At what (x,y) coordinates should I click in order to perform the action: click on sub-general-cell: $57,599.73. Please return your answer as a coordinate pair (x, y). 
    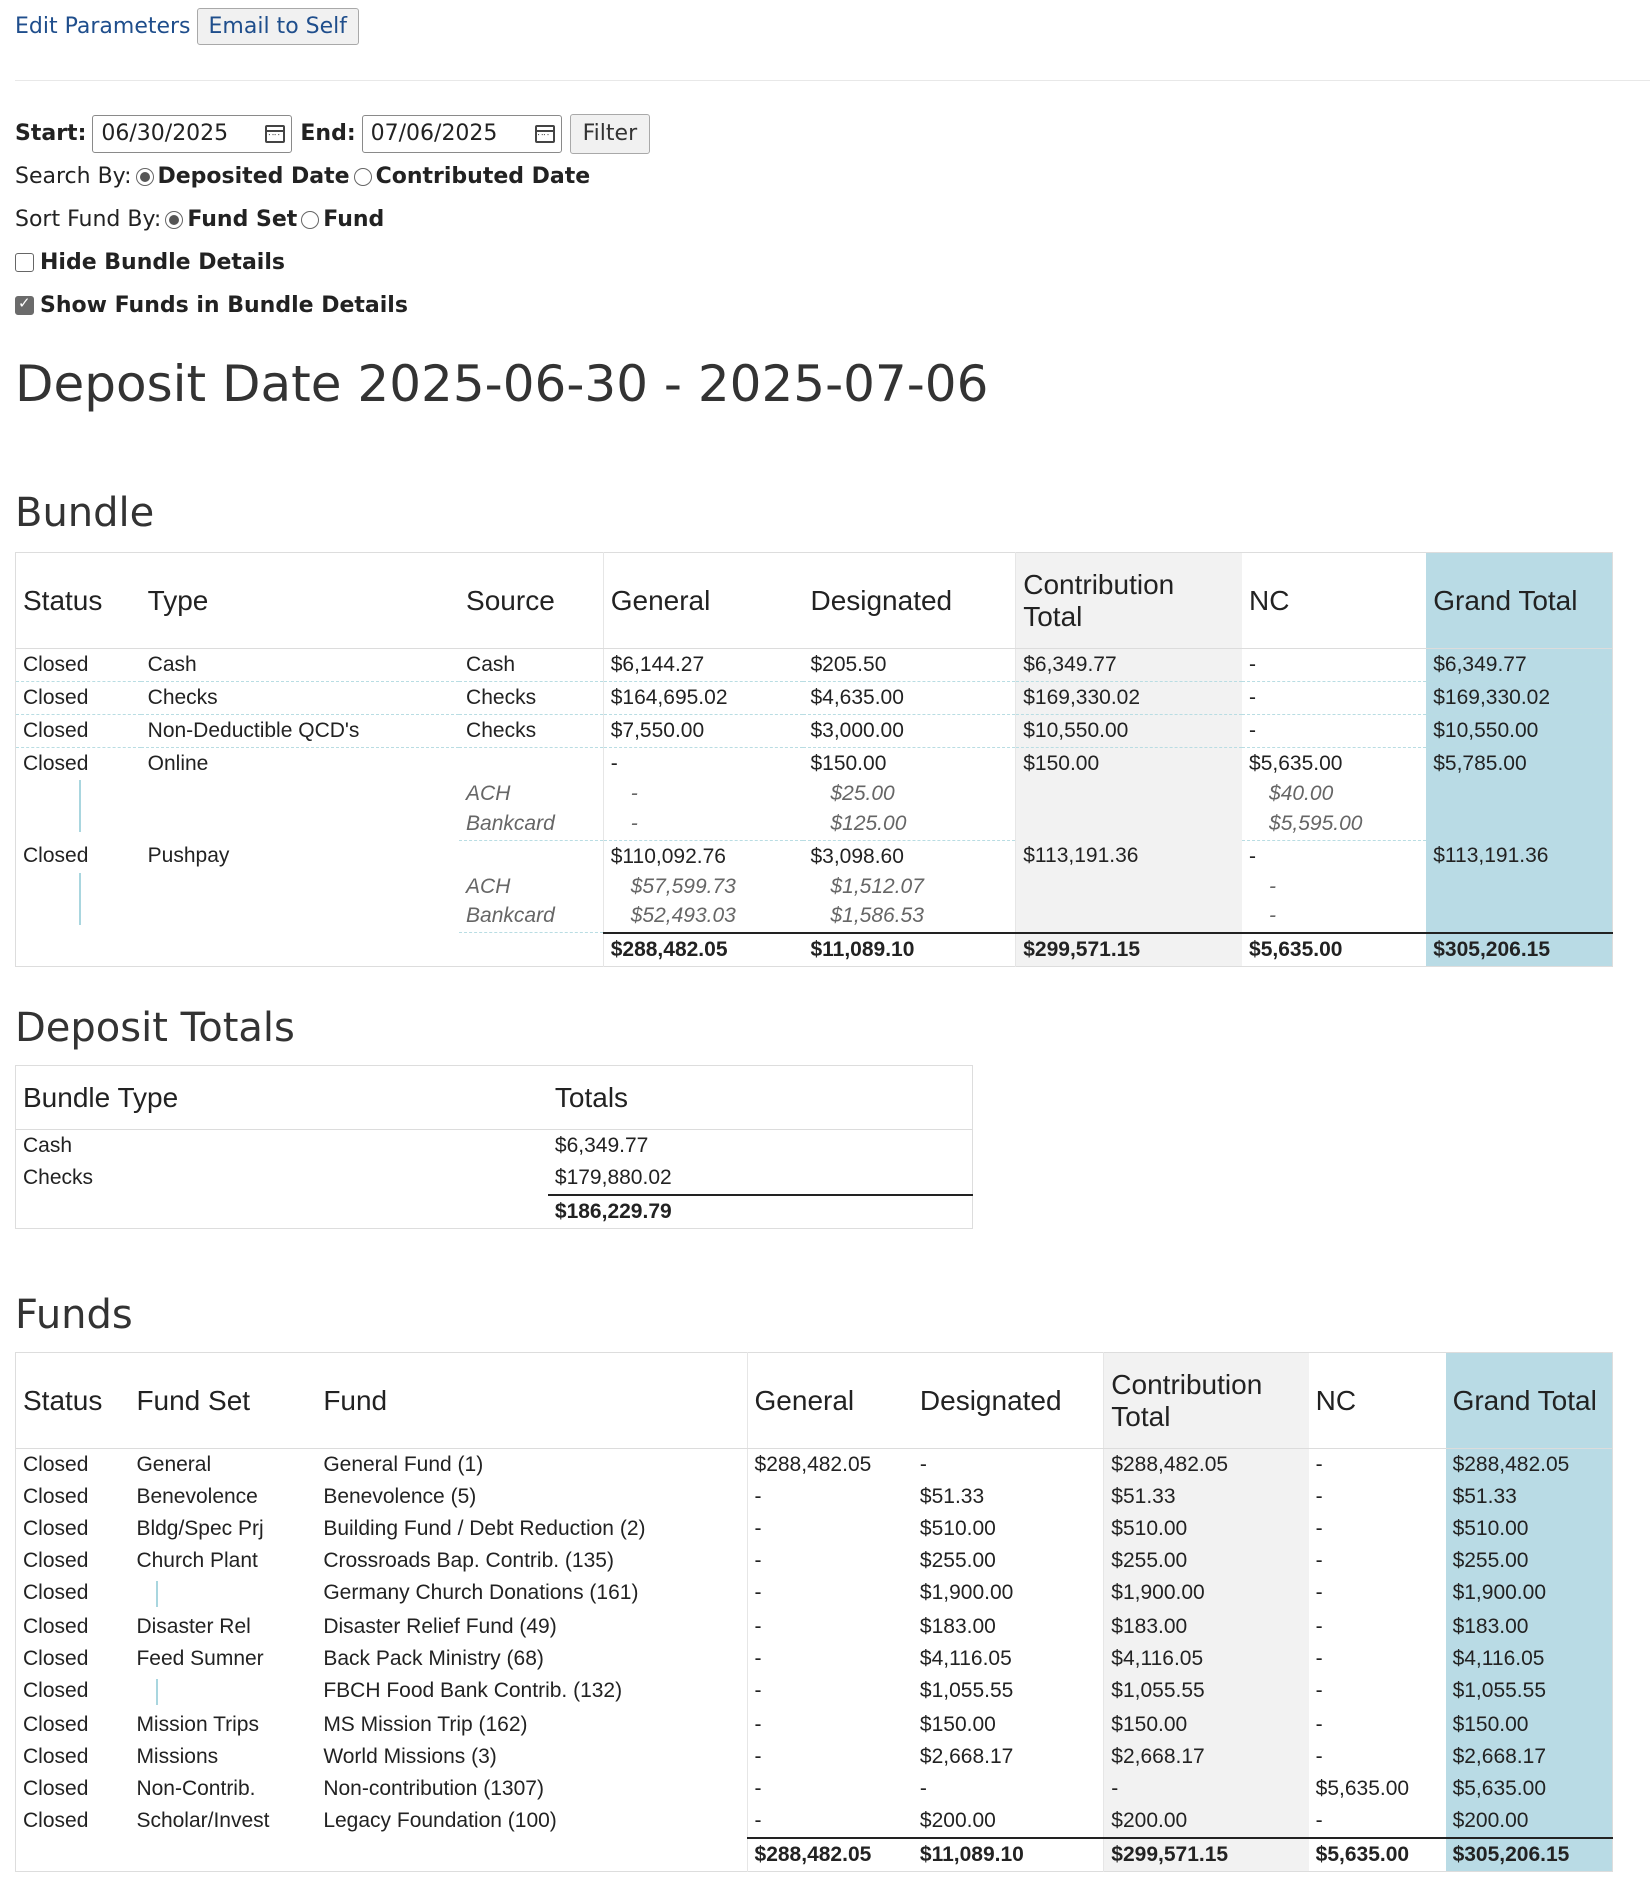
    Looking at the image, I should click on (703, 887).